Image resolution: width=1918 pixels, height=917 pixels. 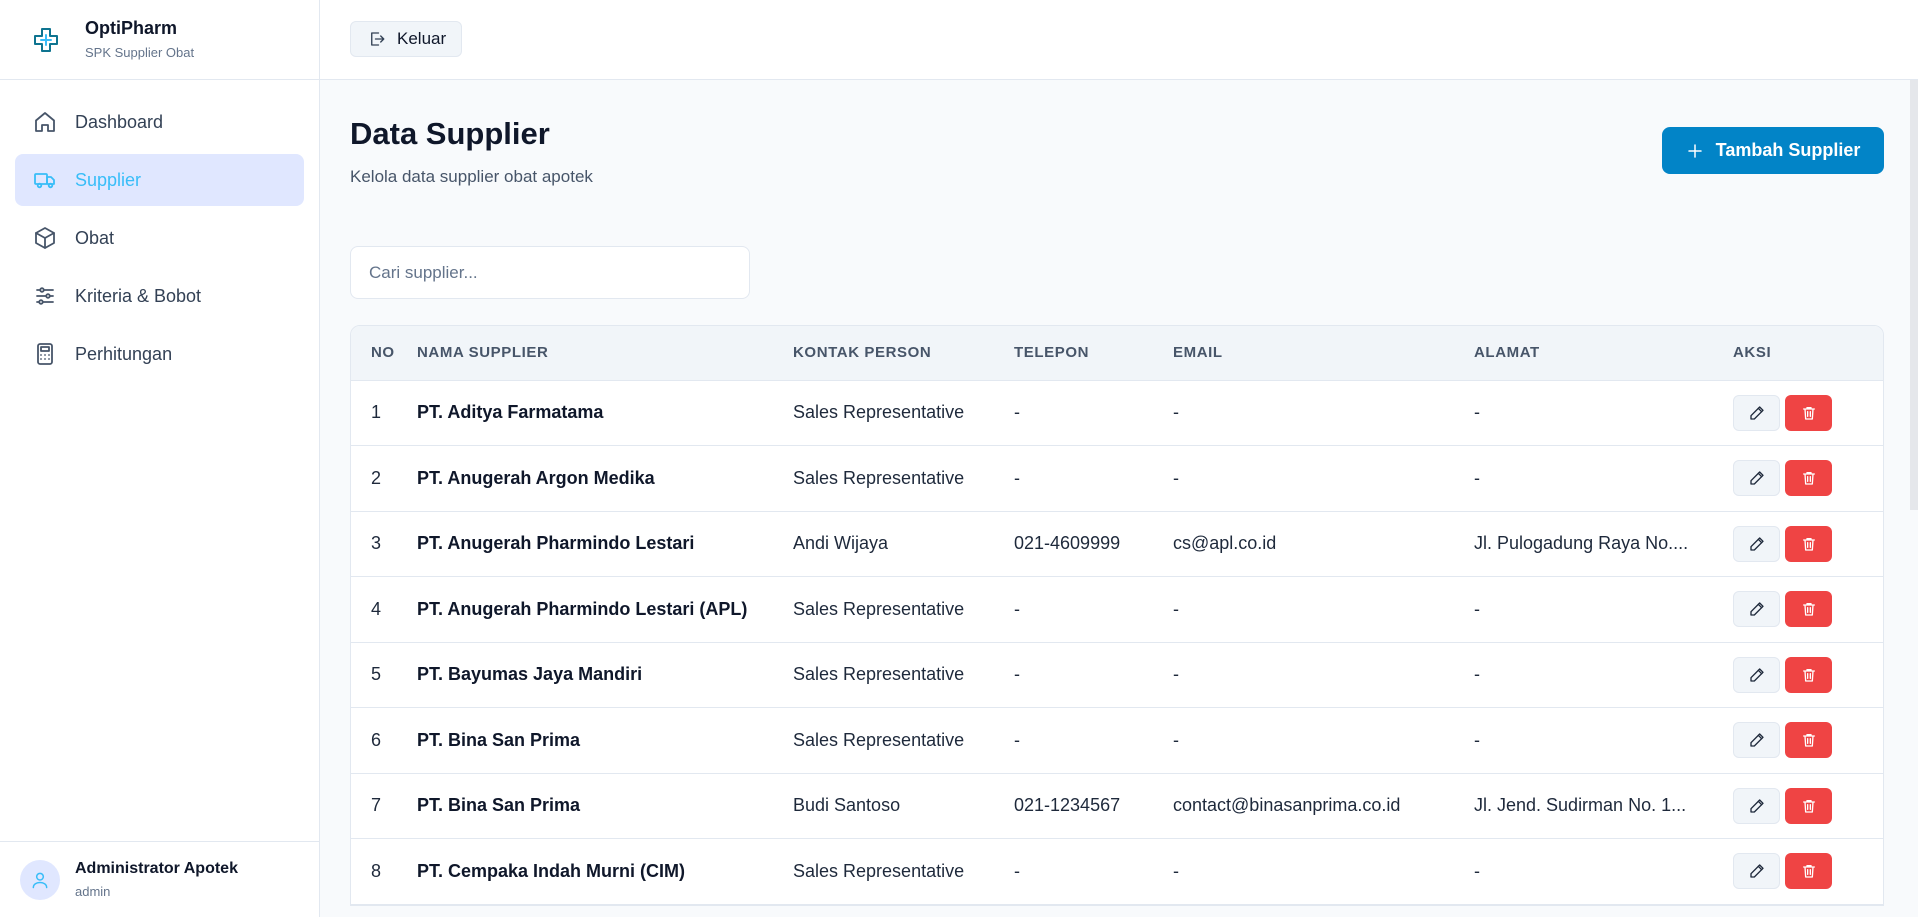 What do you see at coordinates (45, 180) in the screenshot?
I see `truck-icon` at bounding box center [45, 180].